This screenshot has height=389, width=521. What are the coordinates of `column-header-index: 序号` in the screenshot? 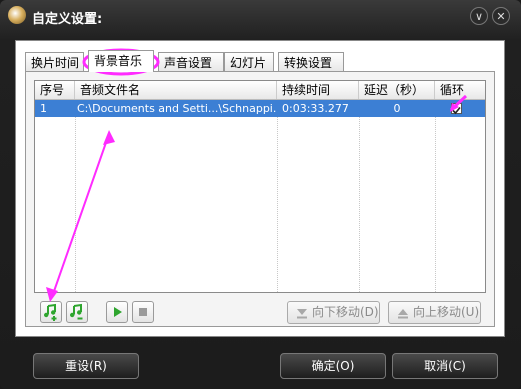 It's located at (55, 90).